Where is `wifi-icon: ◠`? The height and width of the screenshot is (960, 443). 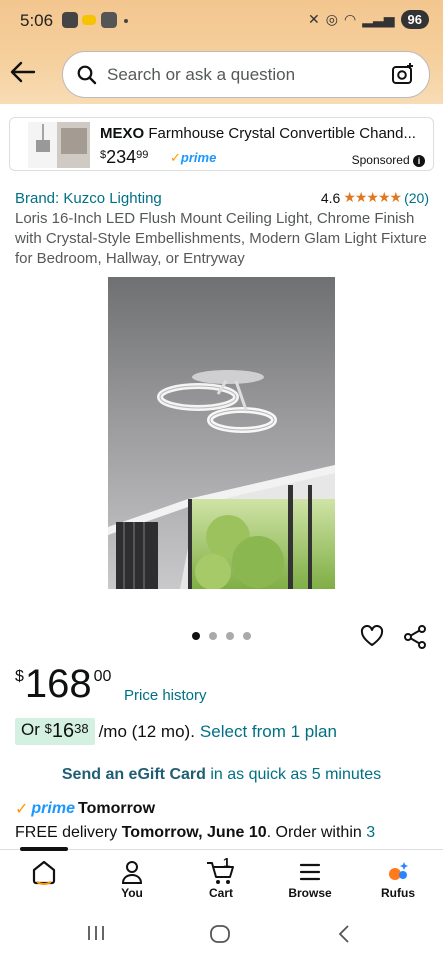 wifi-icon: ◠ is located at coordinates (350, 19).